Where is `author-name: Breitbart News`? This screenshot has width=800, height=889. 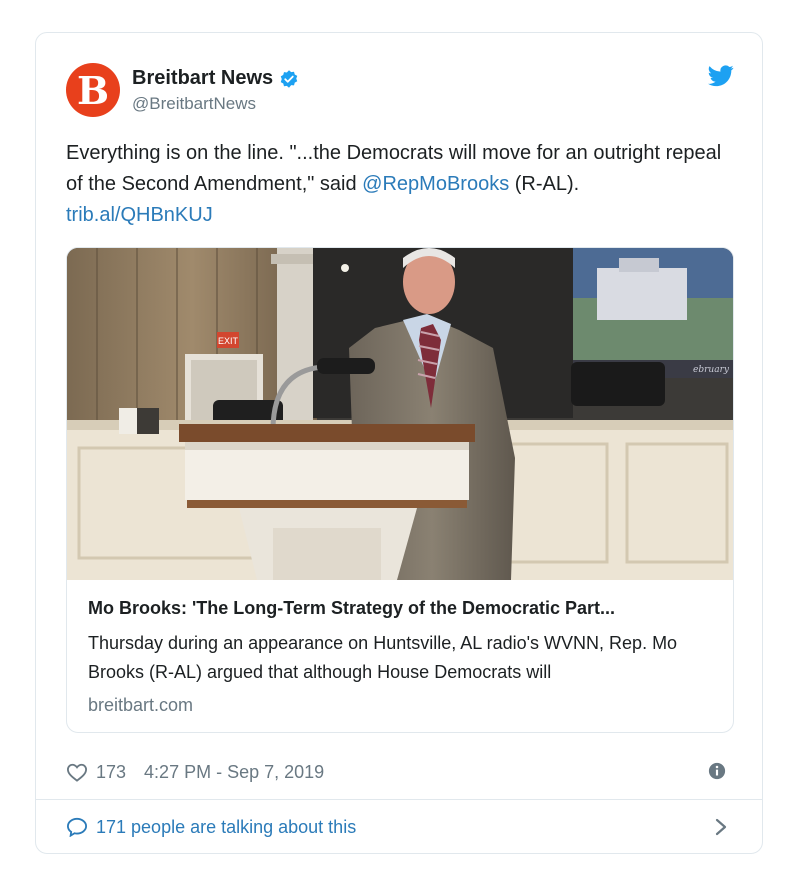 author-name: Breitbart News is located at coordinates (202, 78).